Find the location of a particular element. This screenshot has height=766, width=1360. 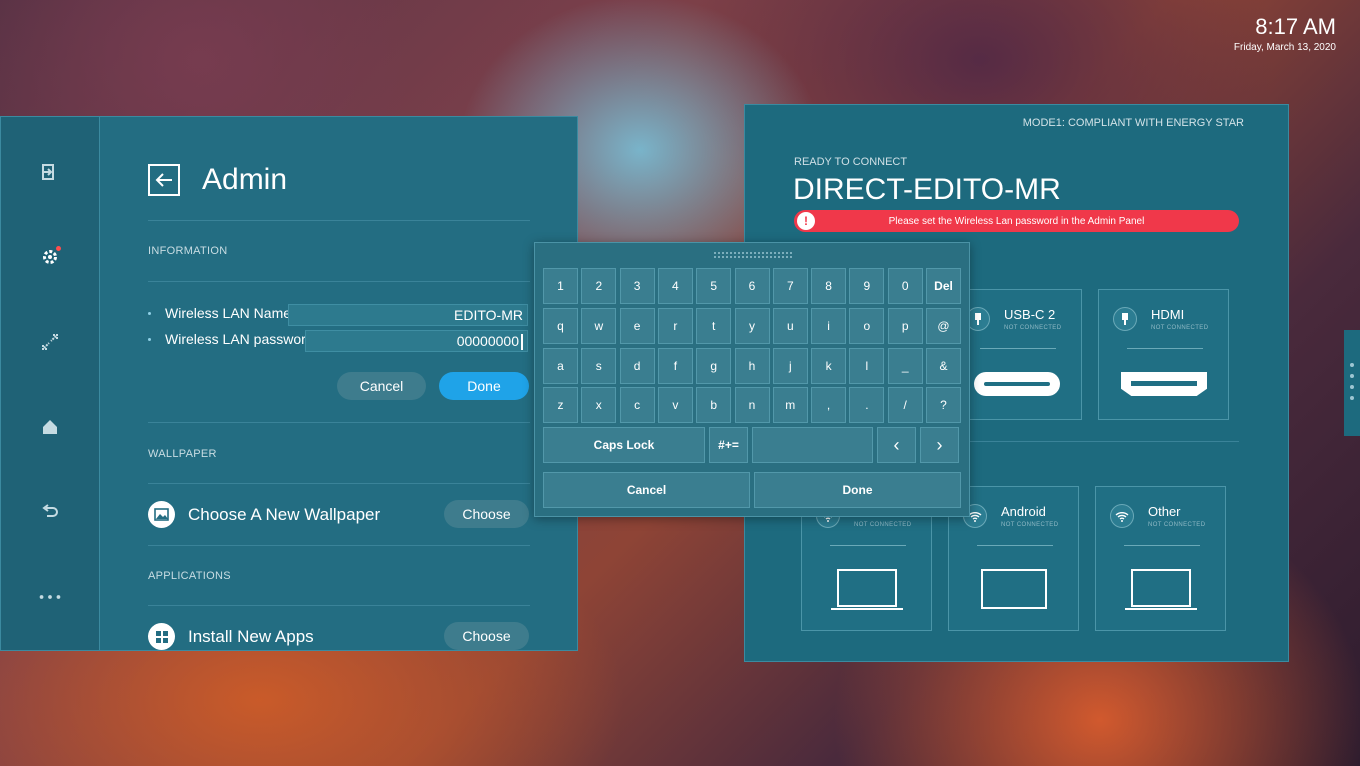

keyboard-key: r is located at coordinates (675, 325).